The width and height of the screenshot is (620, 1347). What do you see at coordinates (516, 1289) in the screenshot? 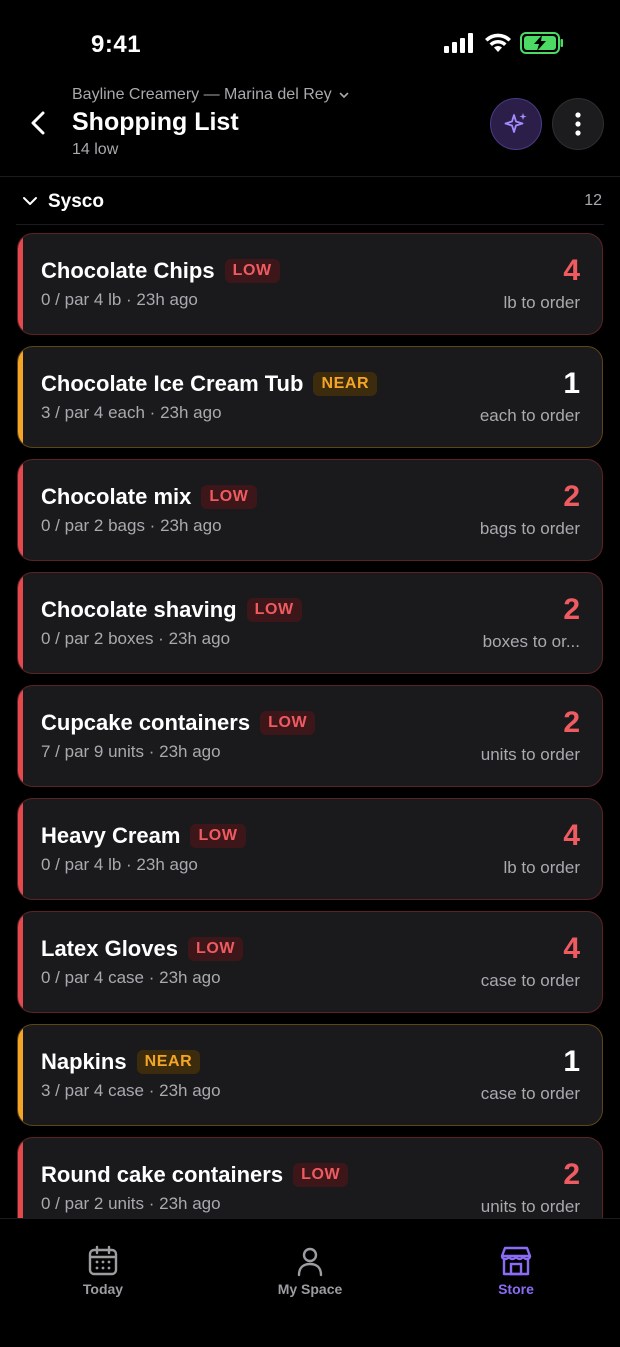
I see `tab-label: Store` at bounding box center [516, 1289].